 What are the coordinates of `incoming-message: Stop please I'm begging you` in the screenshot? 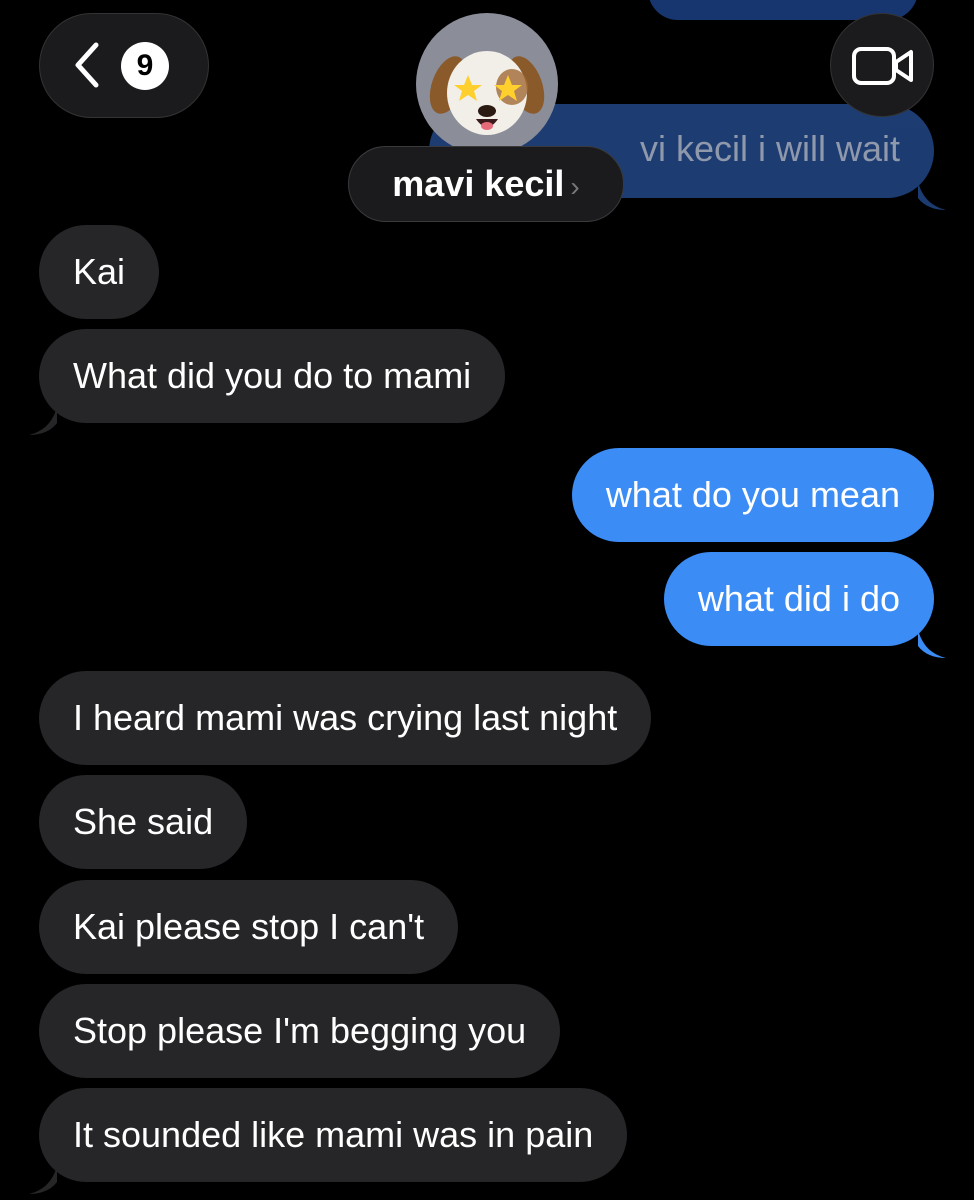 It's located at (300, 1031).